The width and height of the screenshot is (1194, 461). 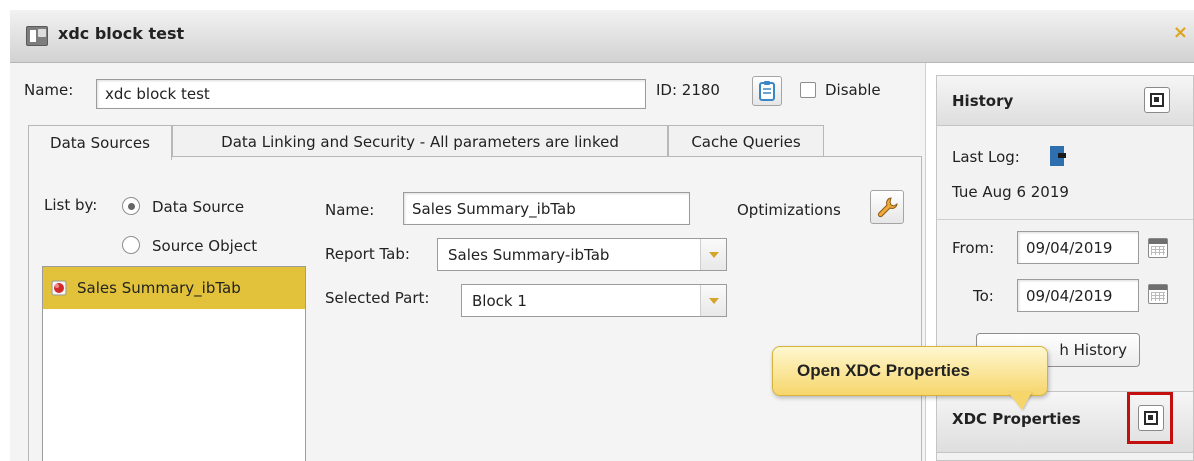 I want to click on from-calendar-icon, so click(x=1158, y=248).